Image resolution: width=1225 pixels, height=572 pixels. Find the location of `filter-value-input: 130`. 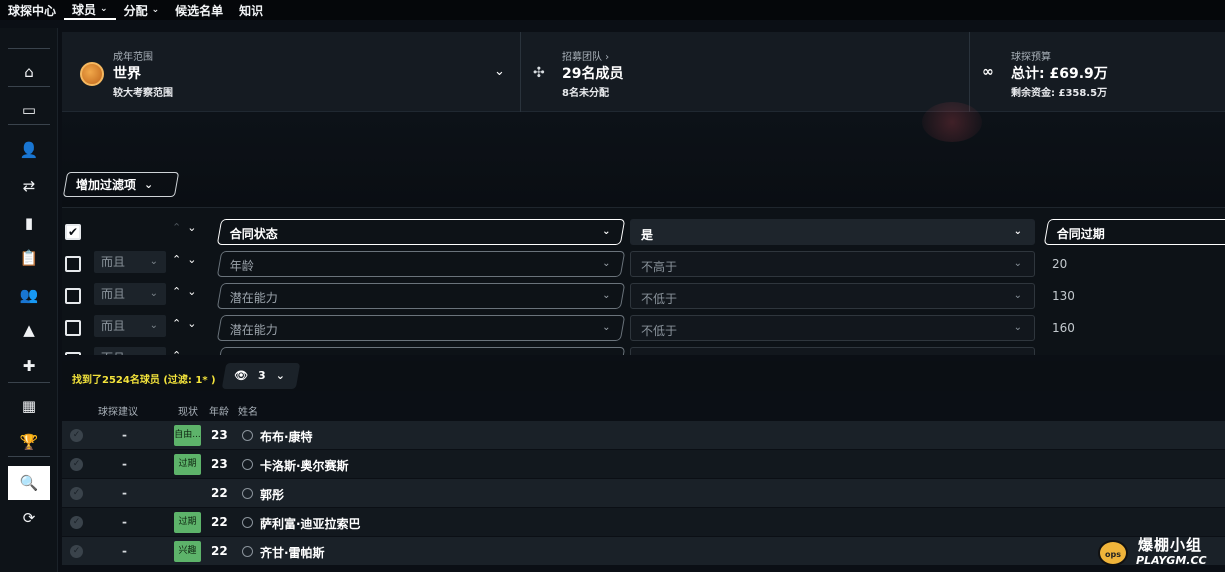

filter-value-input: 130 is located at coordinates (1063, 296).